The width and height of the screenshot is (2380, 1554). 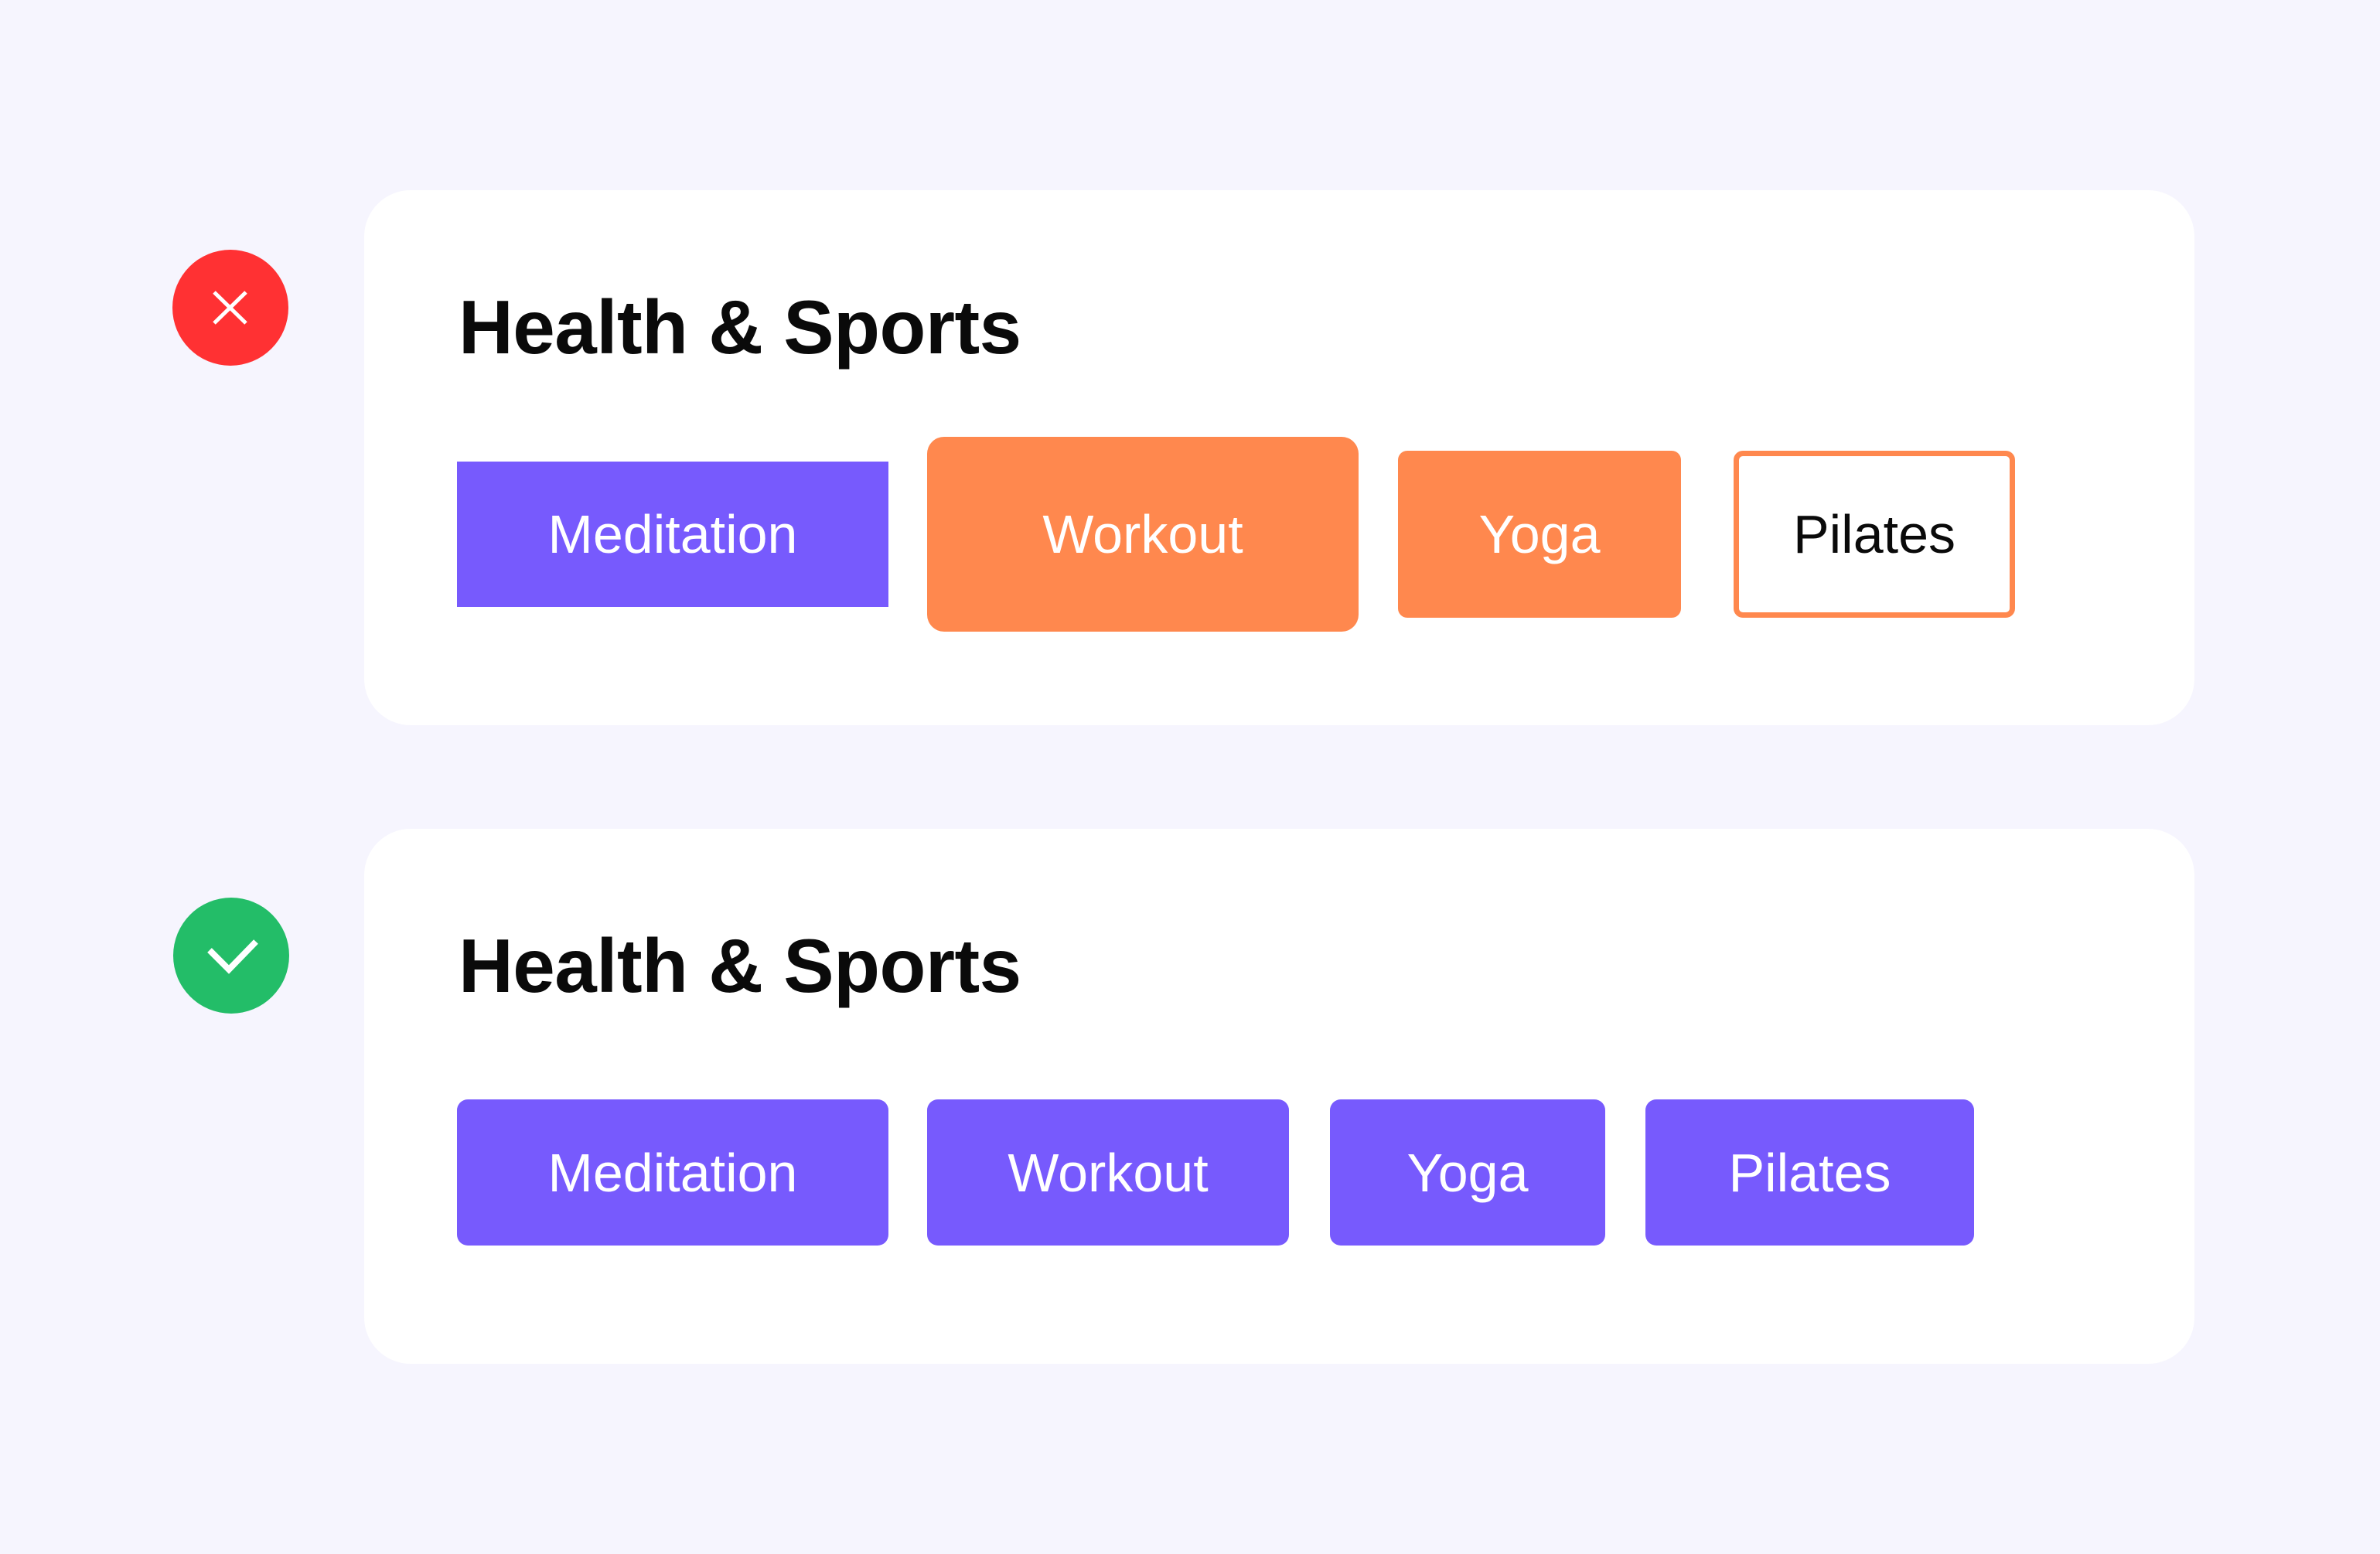 I want to click on correct-badge, so click(x=231, y=956).